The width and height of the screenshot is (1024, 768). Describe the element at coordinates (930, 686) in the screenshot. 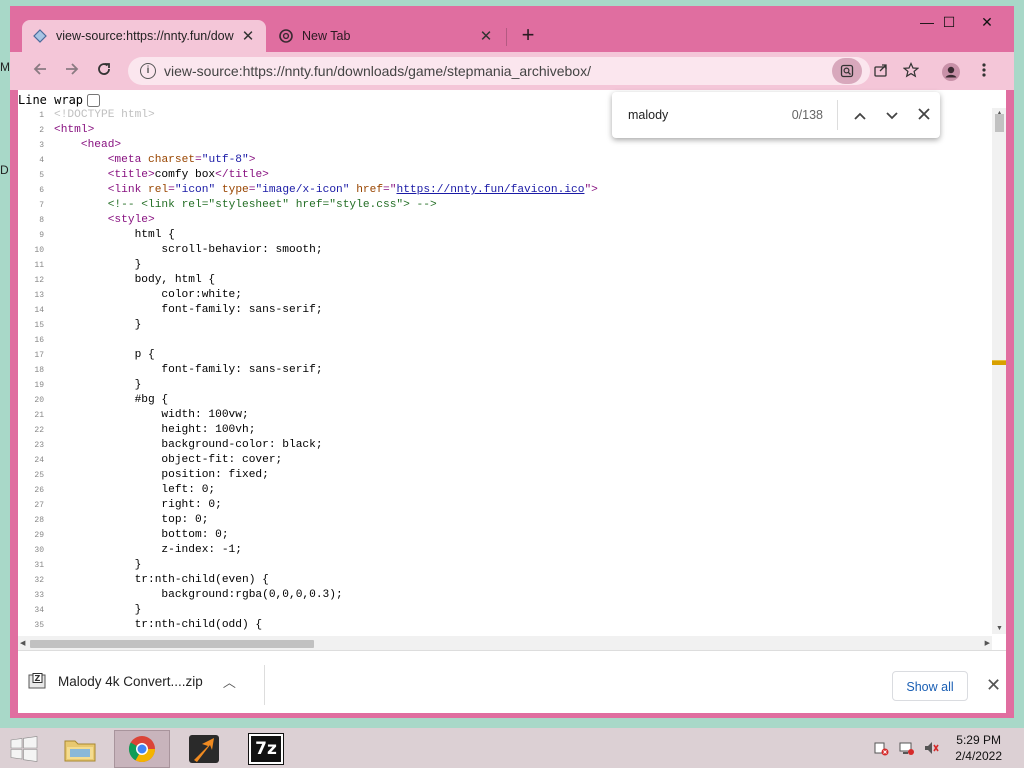

I see `show-all-button: Show all` at that location.